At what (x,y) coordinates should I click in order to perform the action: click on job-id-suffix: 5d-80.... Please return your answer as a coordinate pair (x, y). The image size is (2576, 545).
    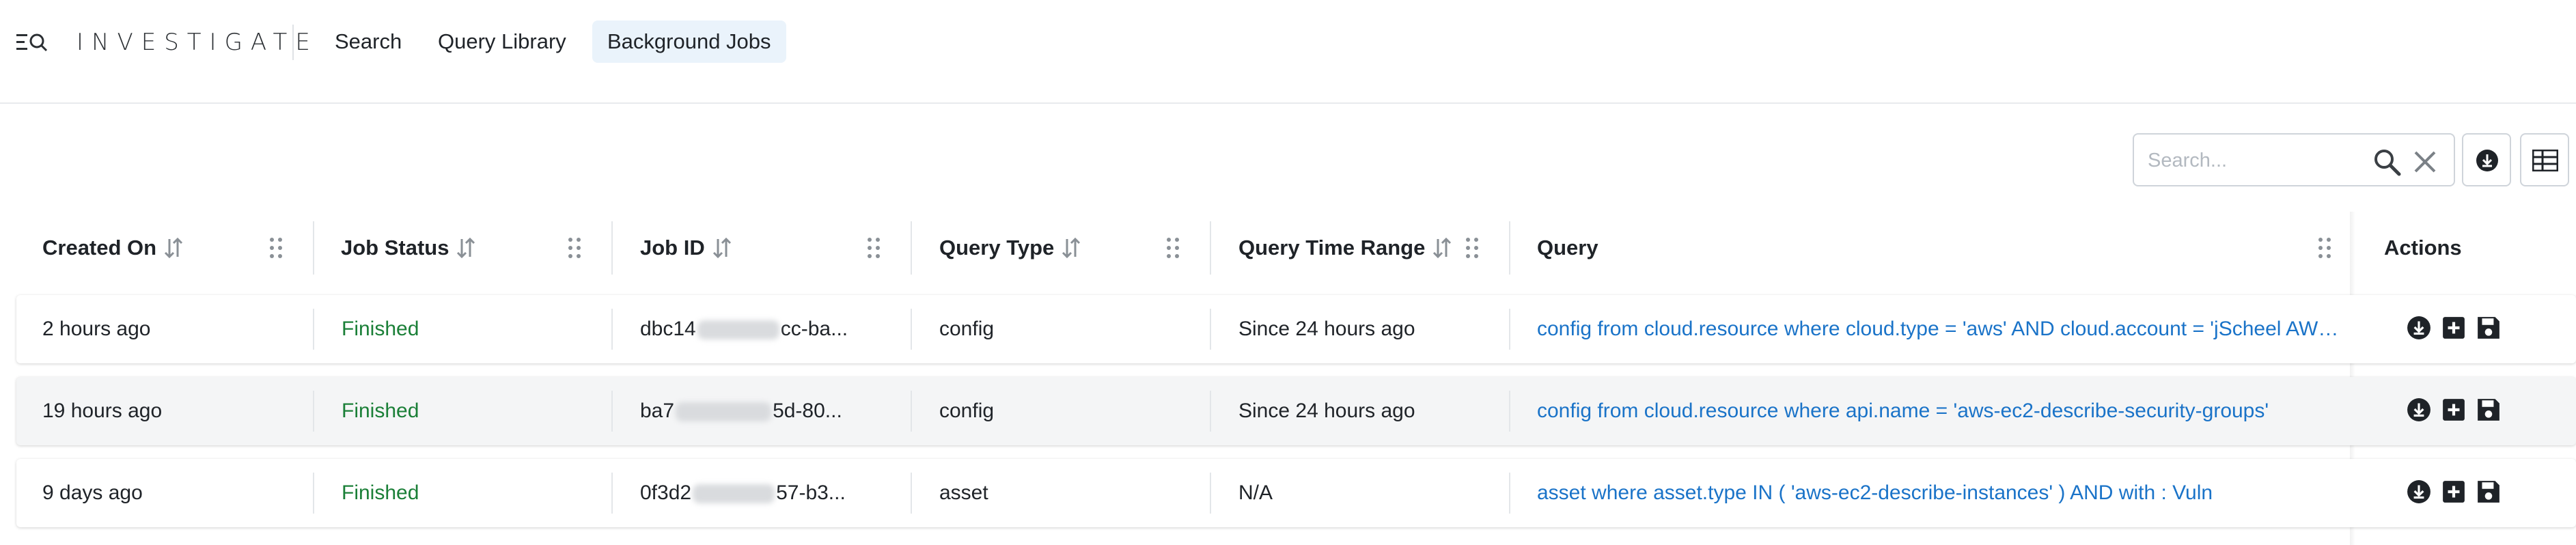
    Looking at the image, I should click on (808, 411).